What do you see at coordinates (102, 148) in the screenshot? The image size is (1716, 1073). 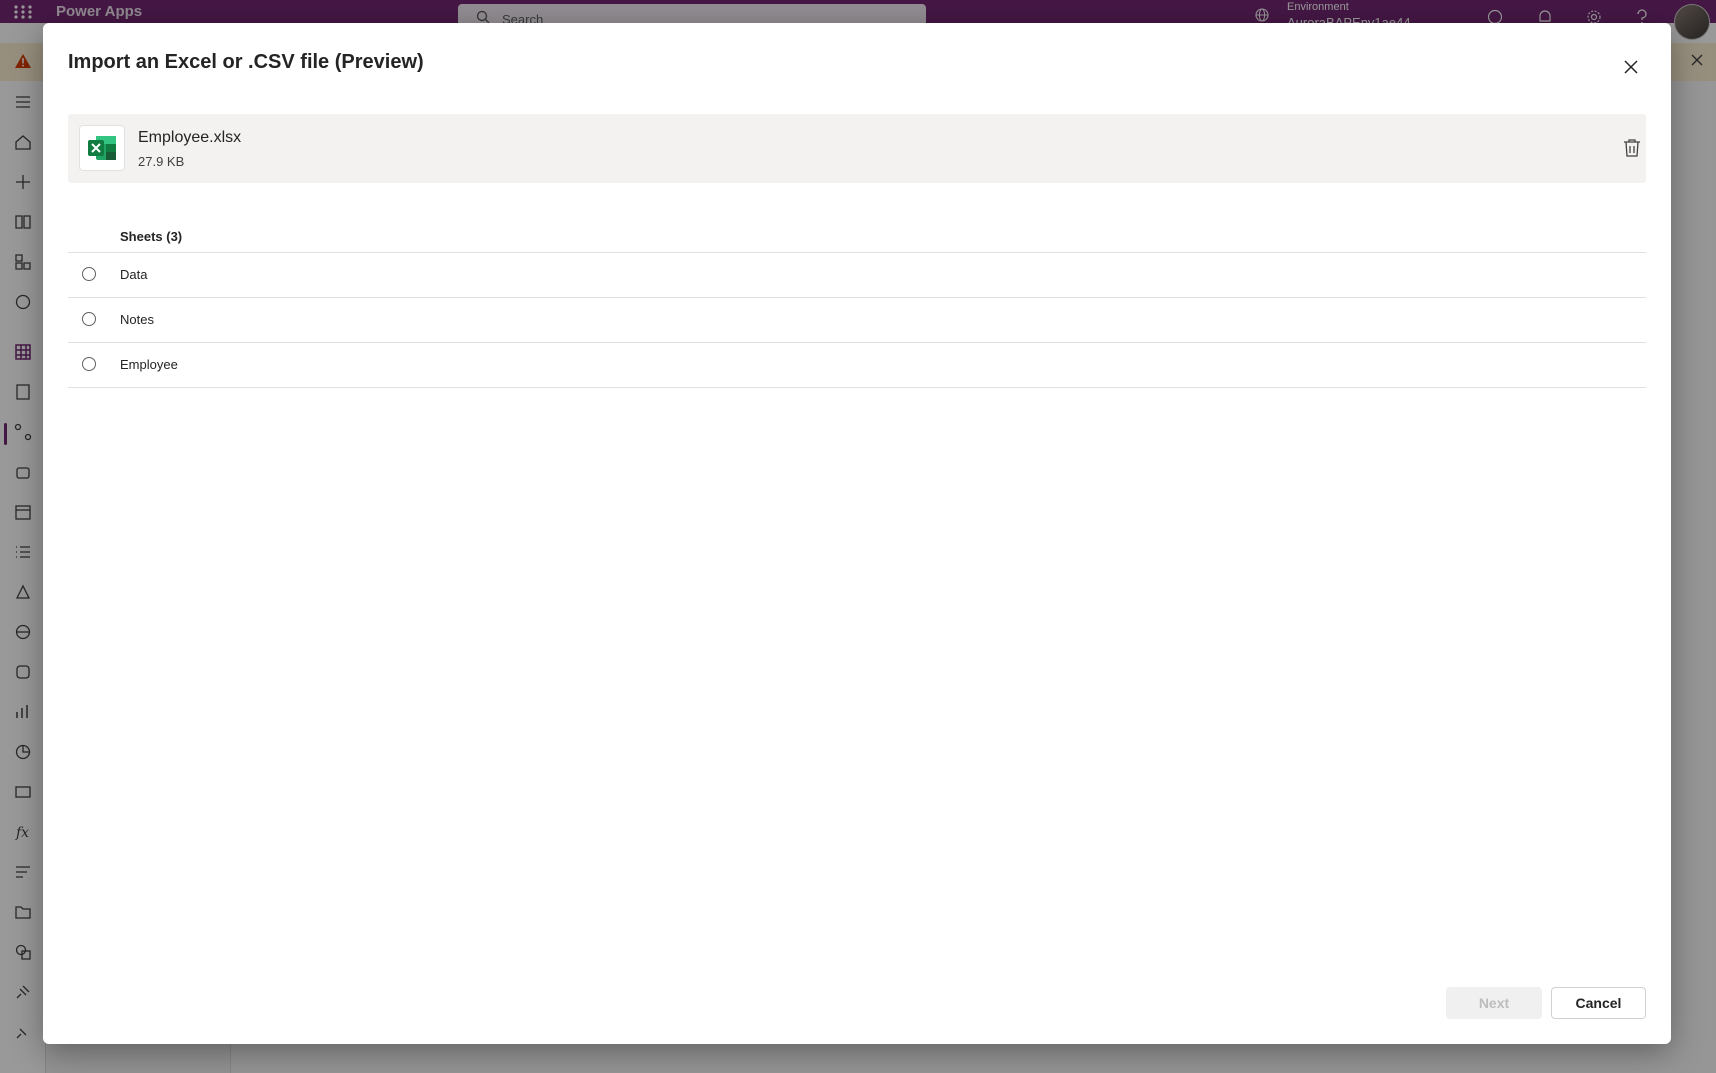 I see `excel-file-icon` at bounding box center [102, 148].